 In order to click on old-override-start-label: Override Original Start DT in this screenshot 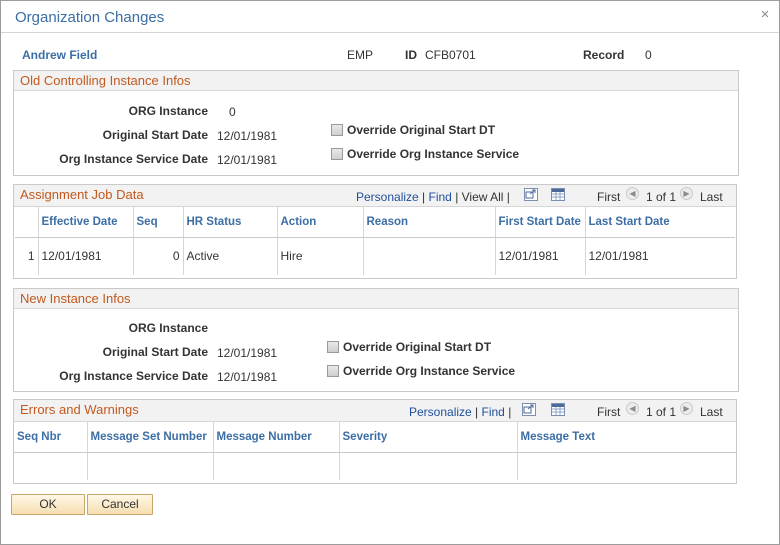, I will do `click(421, 130)`.